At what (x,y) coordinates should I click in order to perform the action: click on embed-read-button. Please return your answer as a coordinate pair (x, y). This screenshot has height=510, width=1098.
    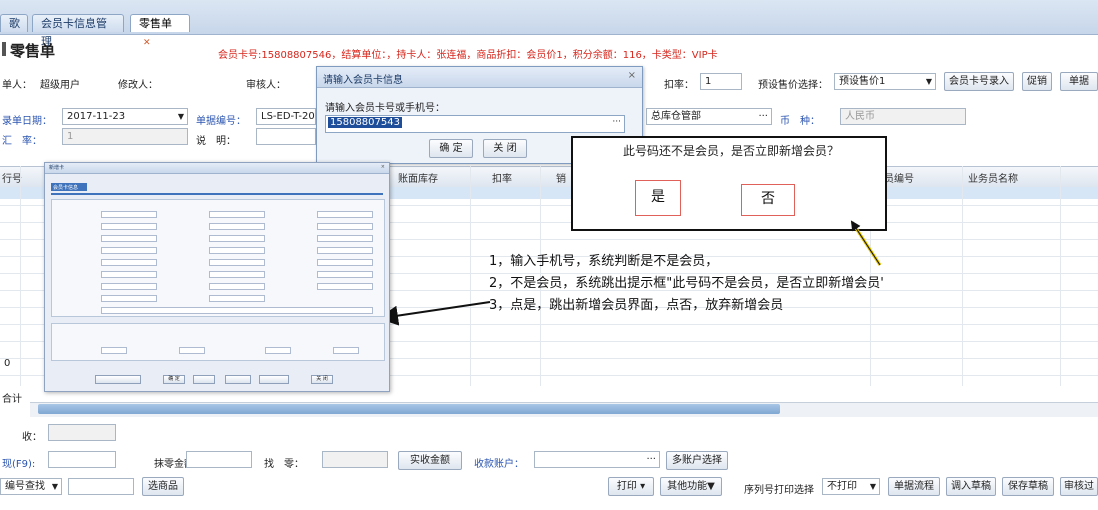
    Looking at the image, I should click on (118, 379).